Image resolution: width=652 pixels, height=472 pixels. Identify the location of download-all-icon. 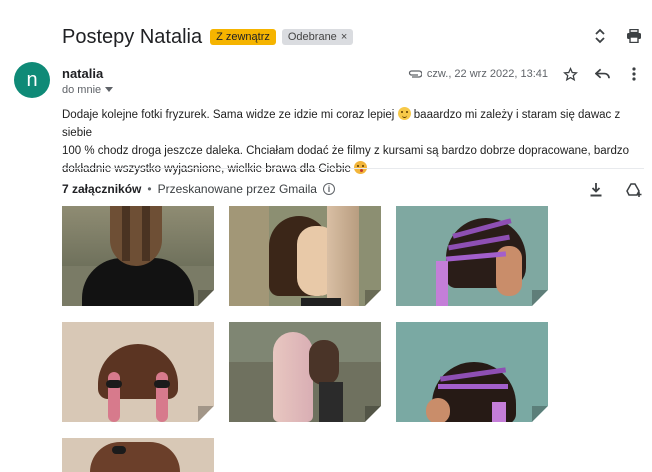
(596, 190).